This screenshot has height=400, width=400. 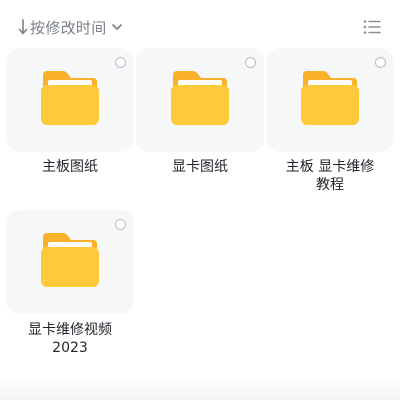 I want to click on list-view-icon, so click(x=372, y=27).